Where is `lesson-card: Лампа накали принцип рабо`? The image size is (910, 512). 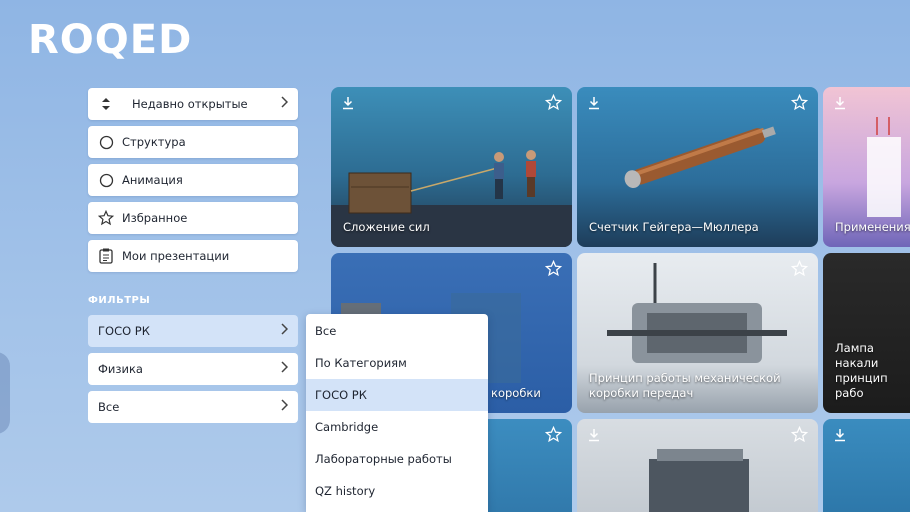
lesson-card: Лампа накали принцип рабо is located at coordinates (866, 333).